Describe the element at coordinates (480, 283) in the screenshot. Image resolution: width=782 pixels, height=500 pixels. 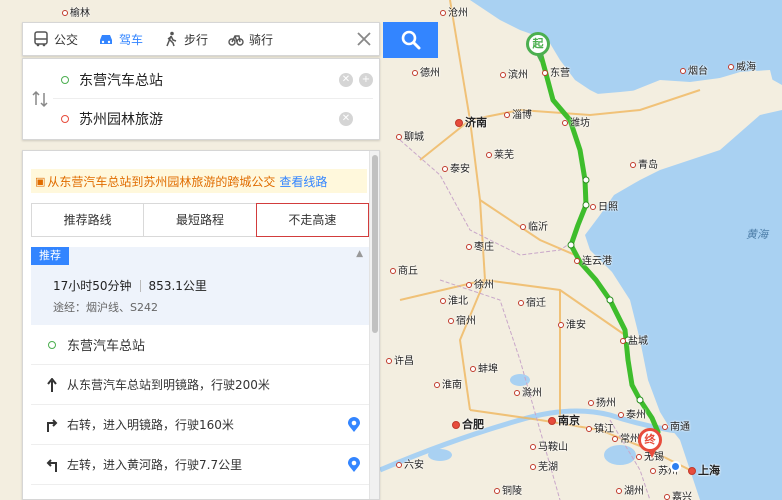
I see `map-city-label: 徐州` at that location.